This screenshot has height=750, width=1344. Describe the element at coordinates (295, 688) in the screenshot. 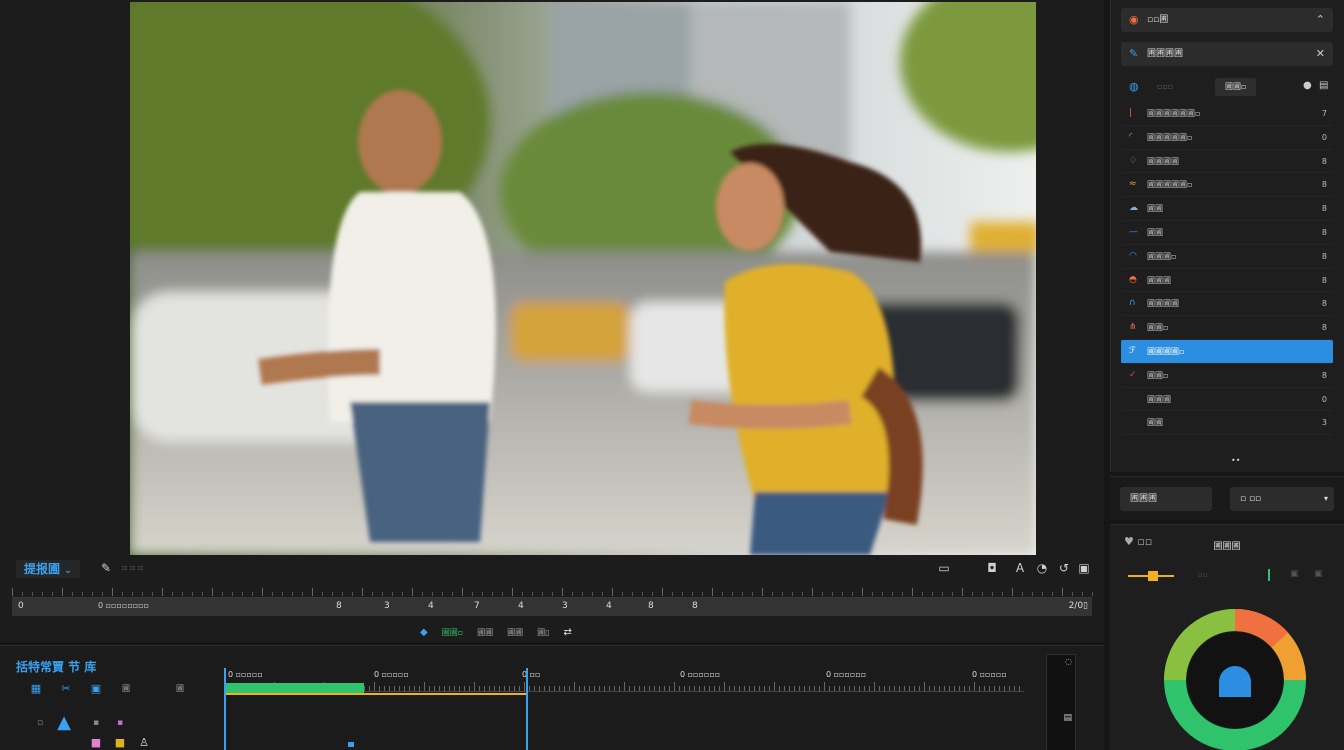

I see `audio-clip` at that location.